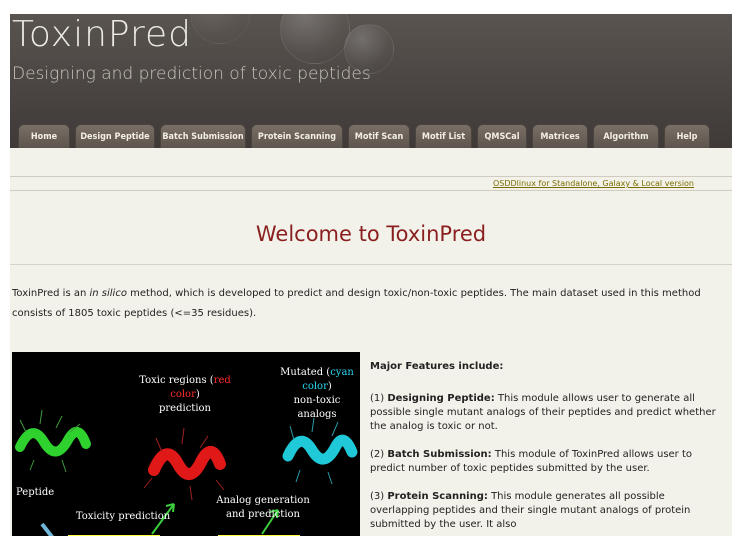 The width and height of the screenshot is (732, 536). I want to click on tab-protein-scanning: Protein Scanning, so click(297, 136).